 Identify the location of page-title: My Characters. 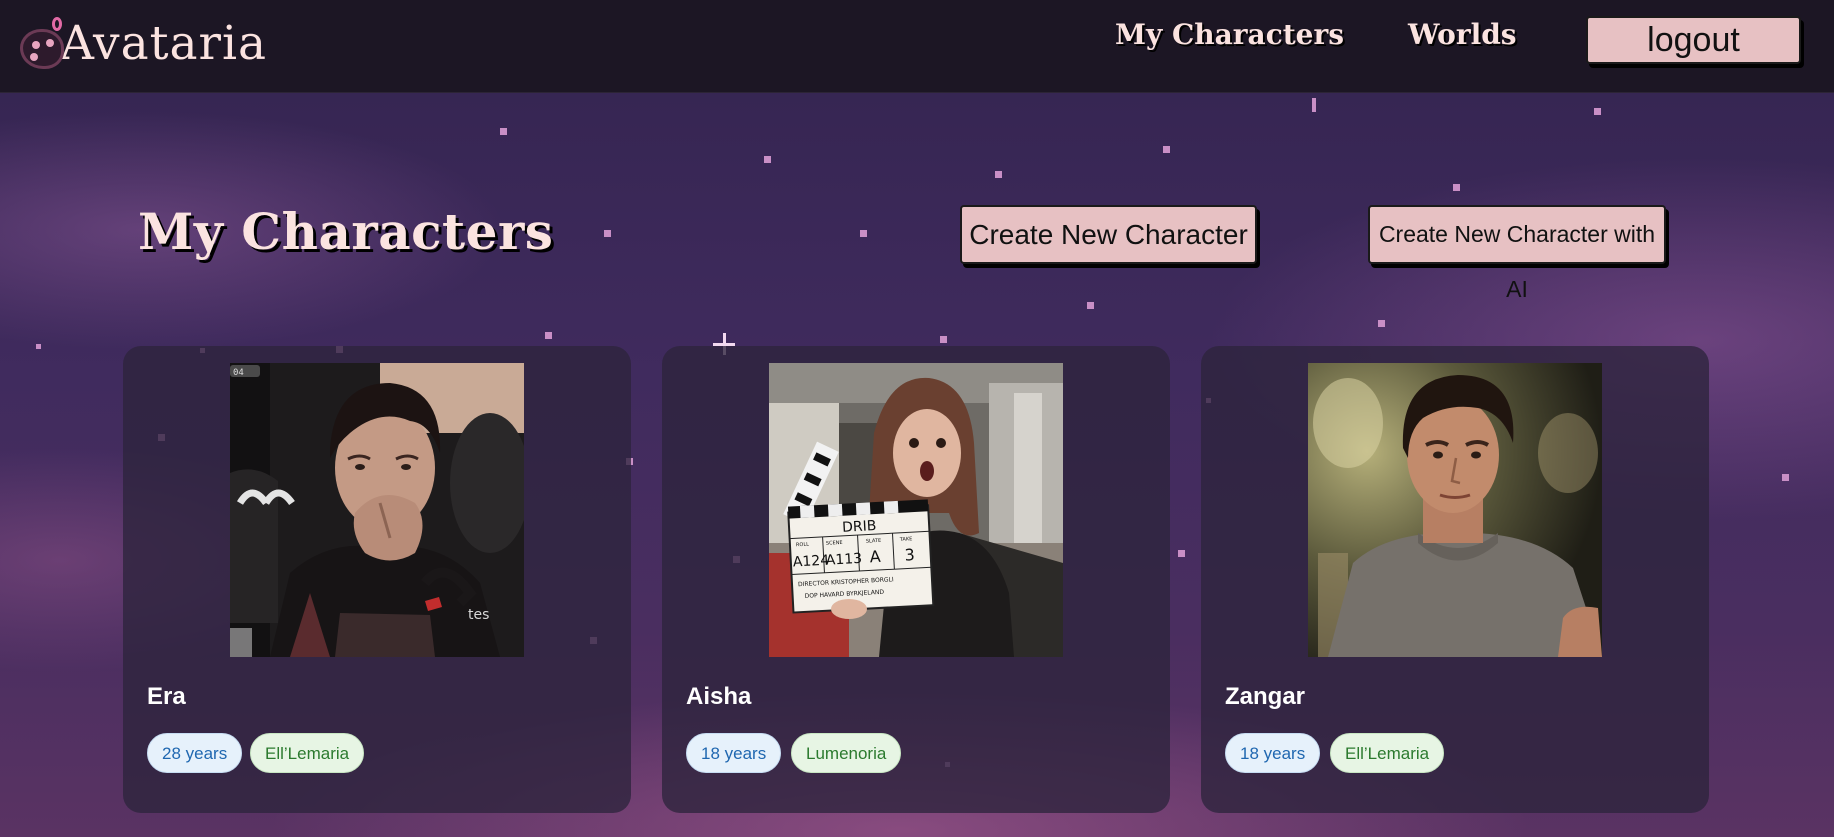
(346, 231).